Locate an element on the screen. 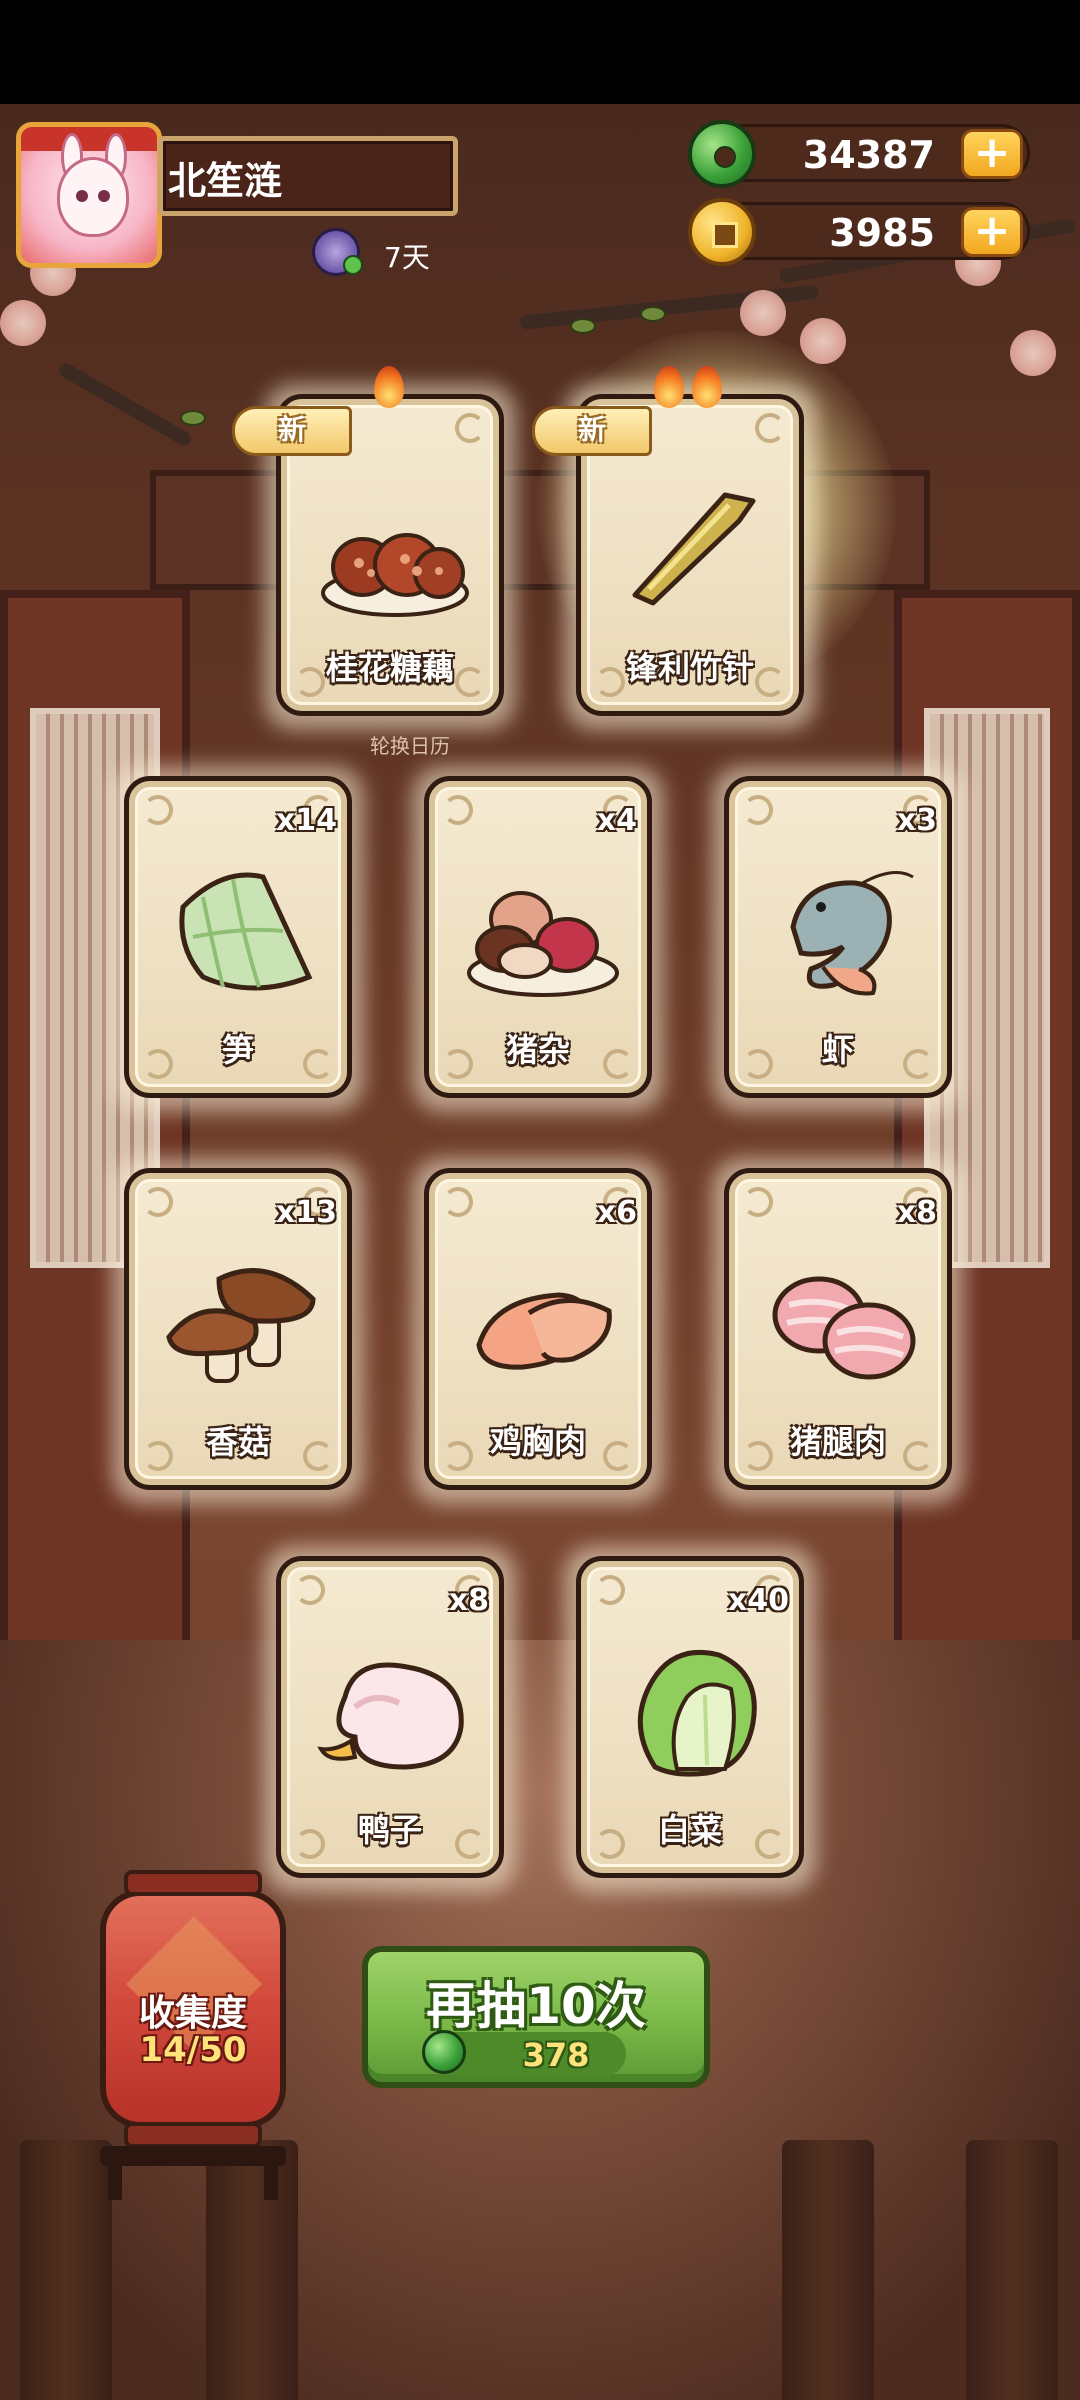  jade-currency-bar: 34387 + is located at coordinates (873, 153).